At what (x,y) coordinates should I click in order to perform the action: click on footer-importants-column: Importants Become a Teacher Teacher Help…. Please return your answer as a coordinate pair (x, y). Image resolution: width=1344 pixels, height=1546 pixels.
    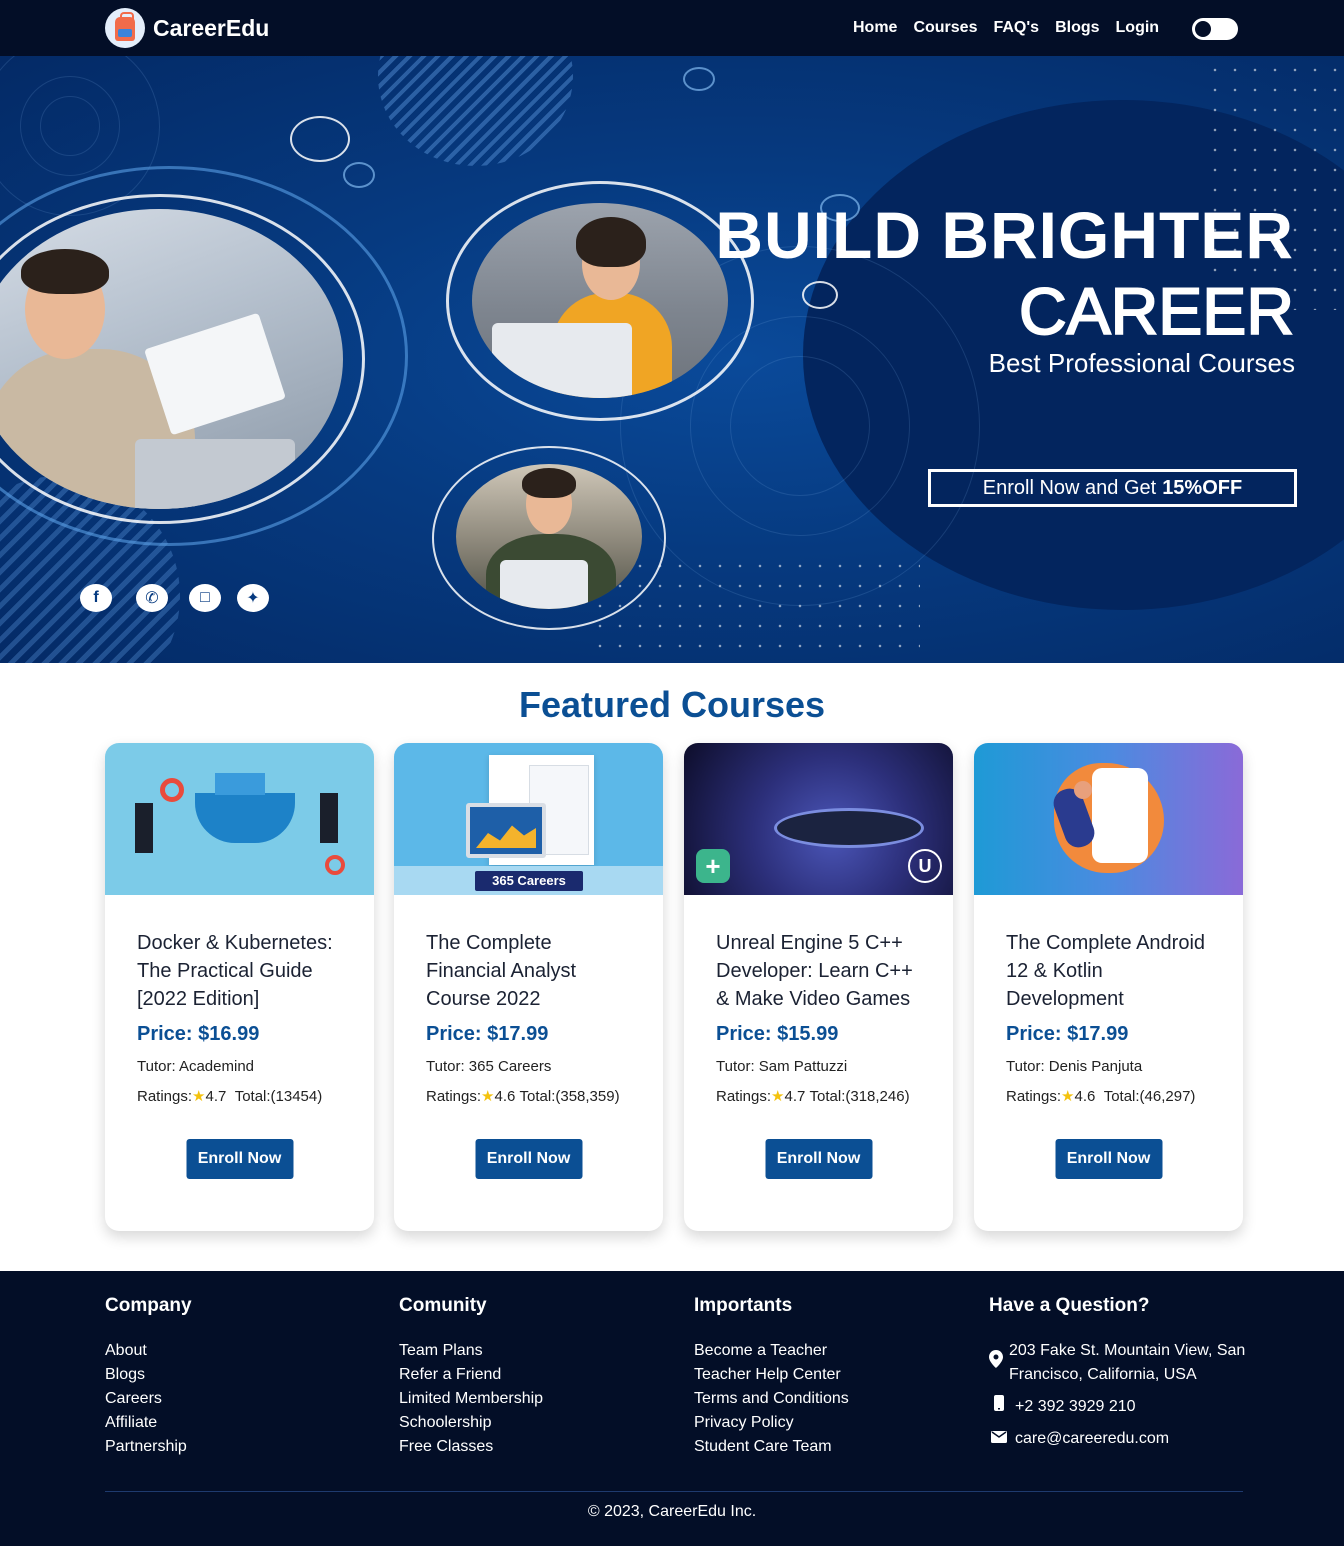
    Looking at the image, I should click on (771, 1377).